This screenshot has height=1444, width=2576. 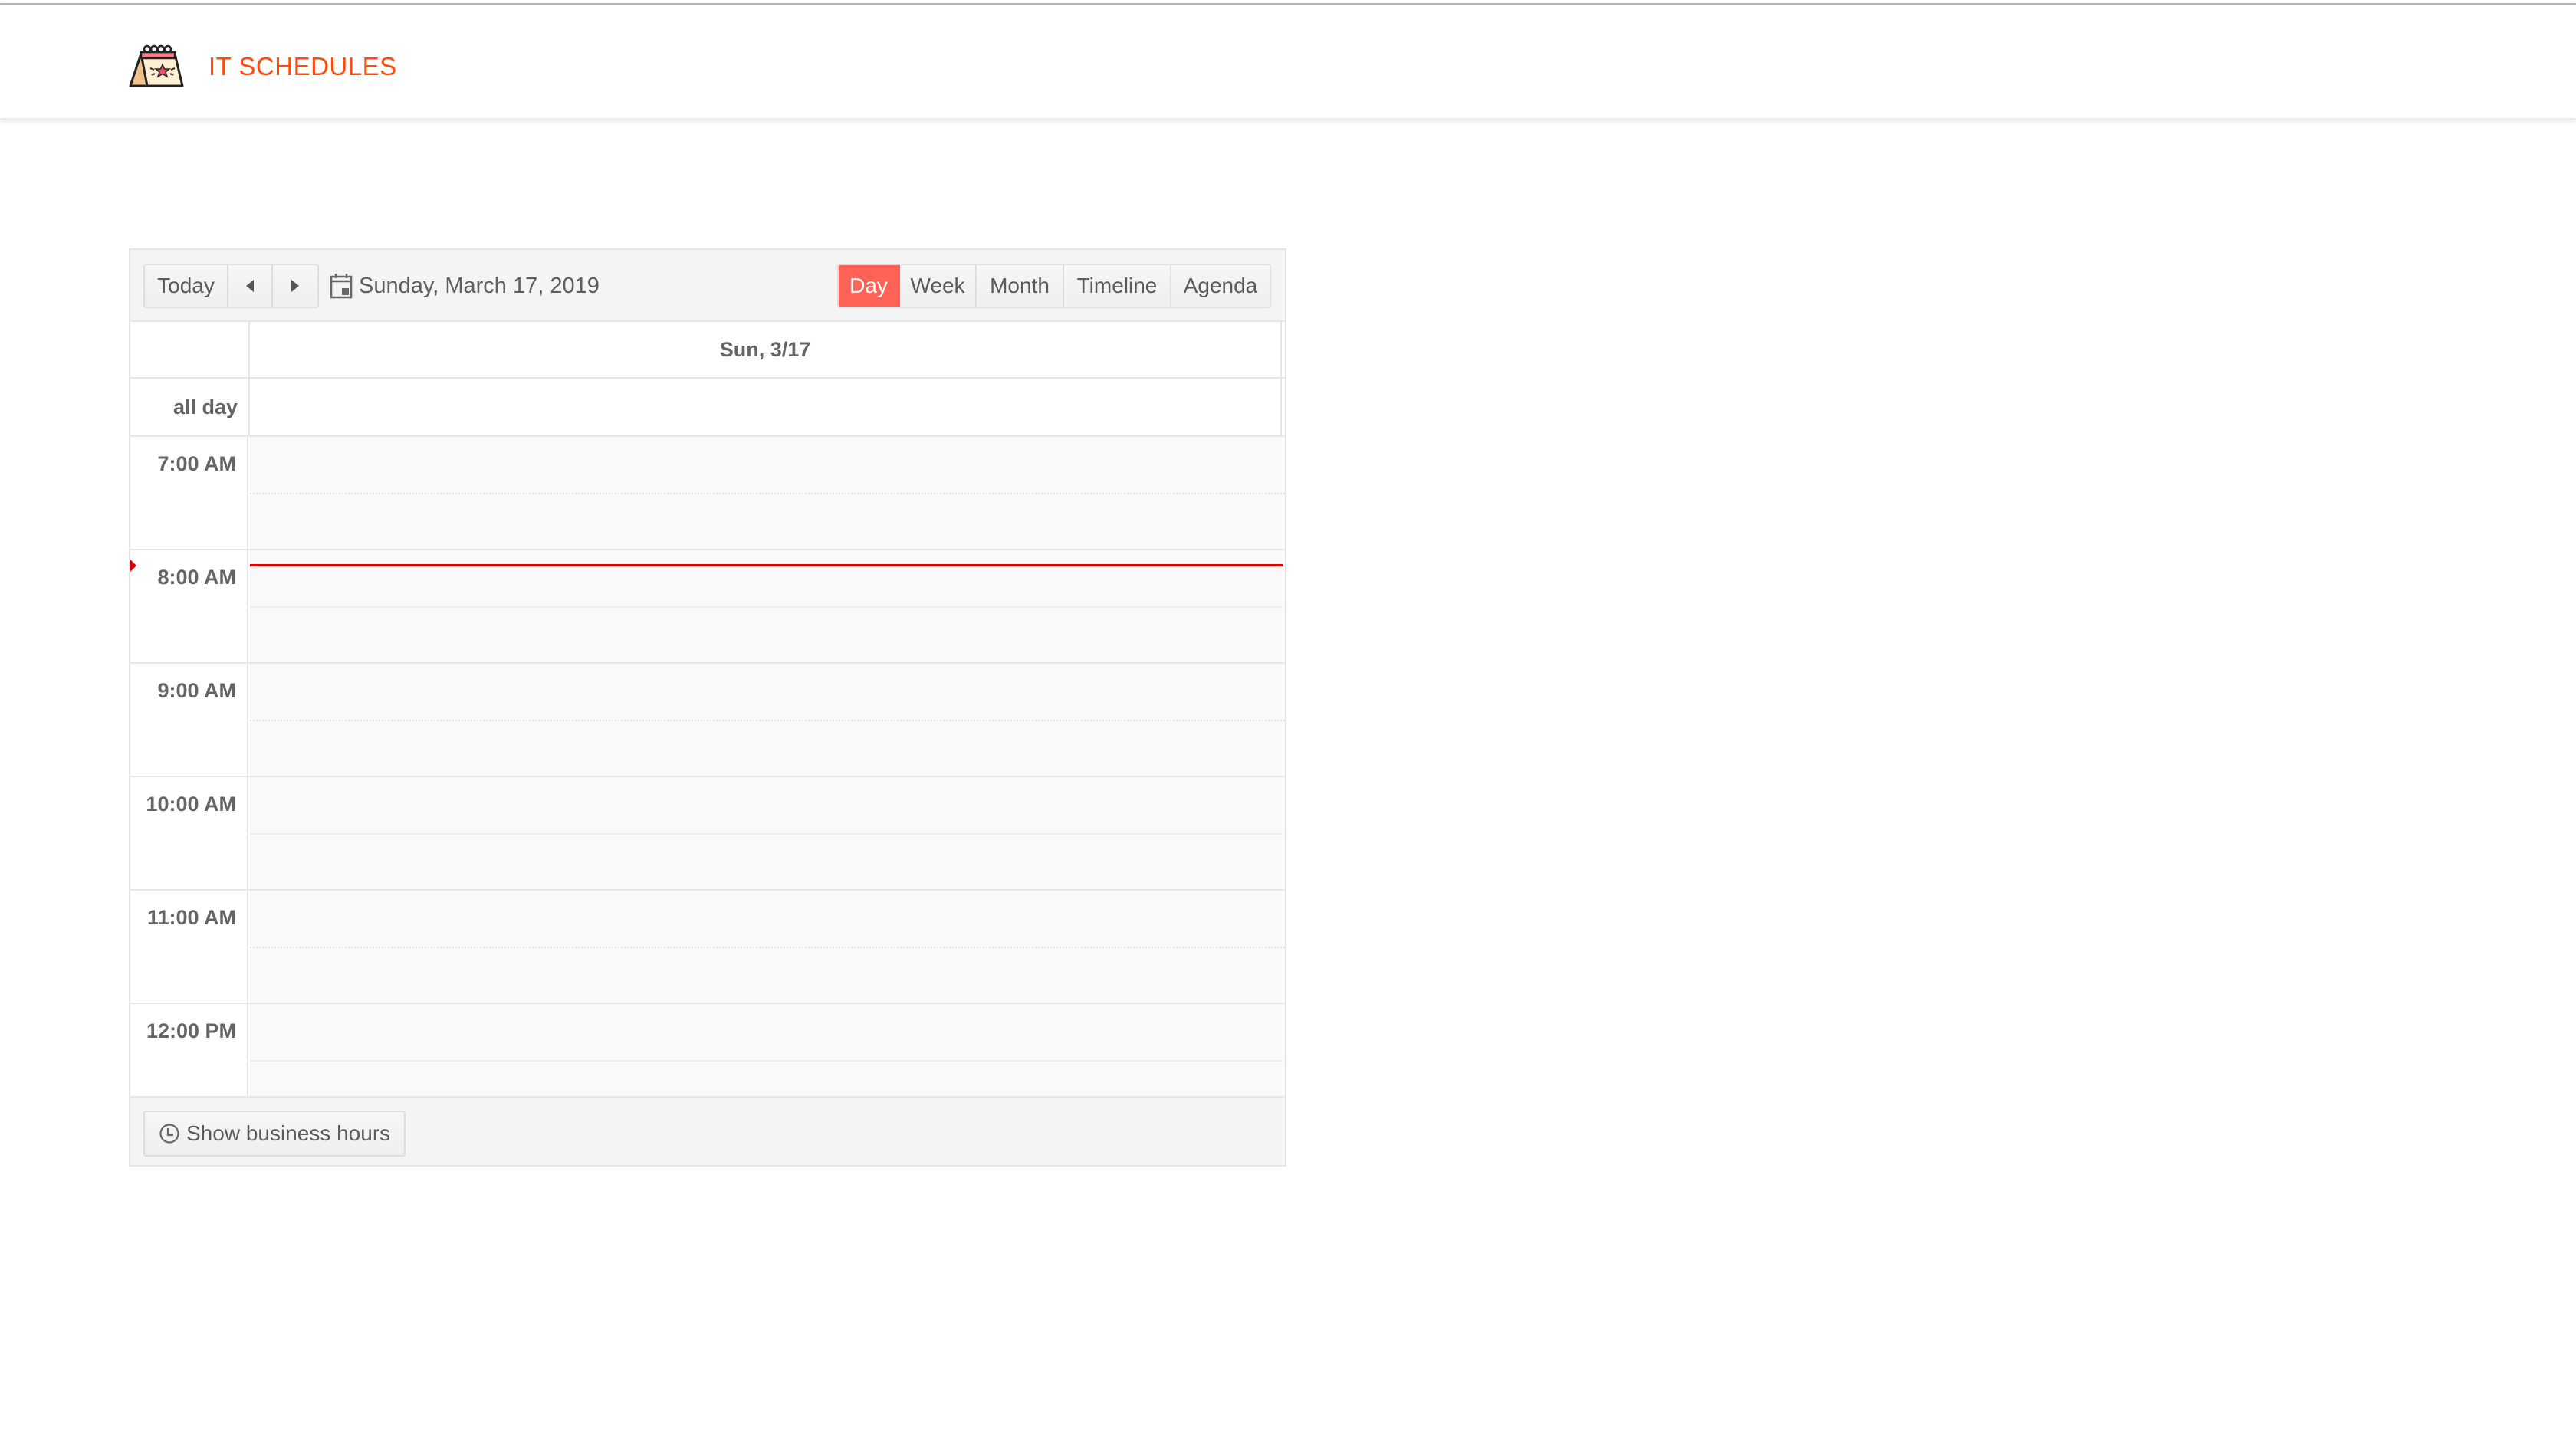 What do you see at coordinates (342, 286) in the screenshot?
I see `calendar-icon` at bounding box center [342, 286].